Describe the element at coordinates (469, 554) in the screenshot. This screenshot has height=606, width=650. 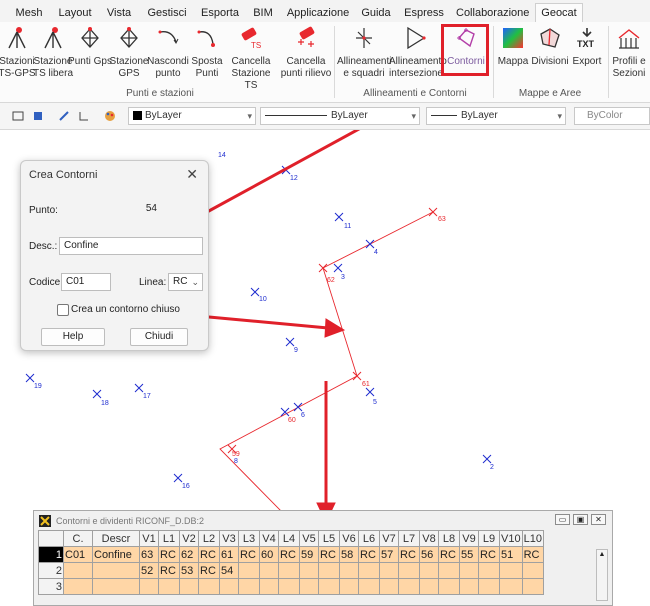
I see `table-cell: 55` at that location.